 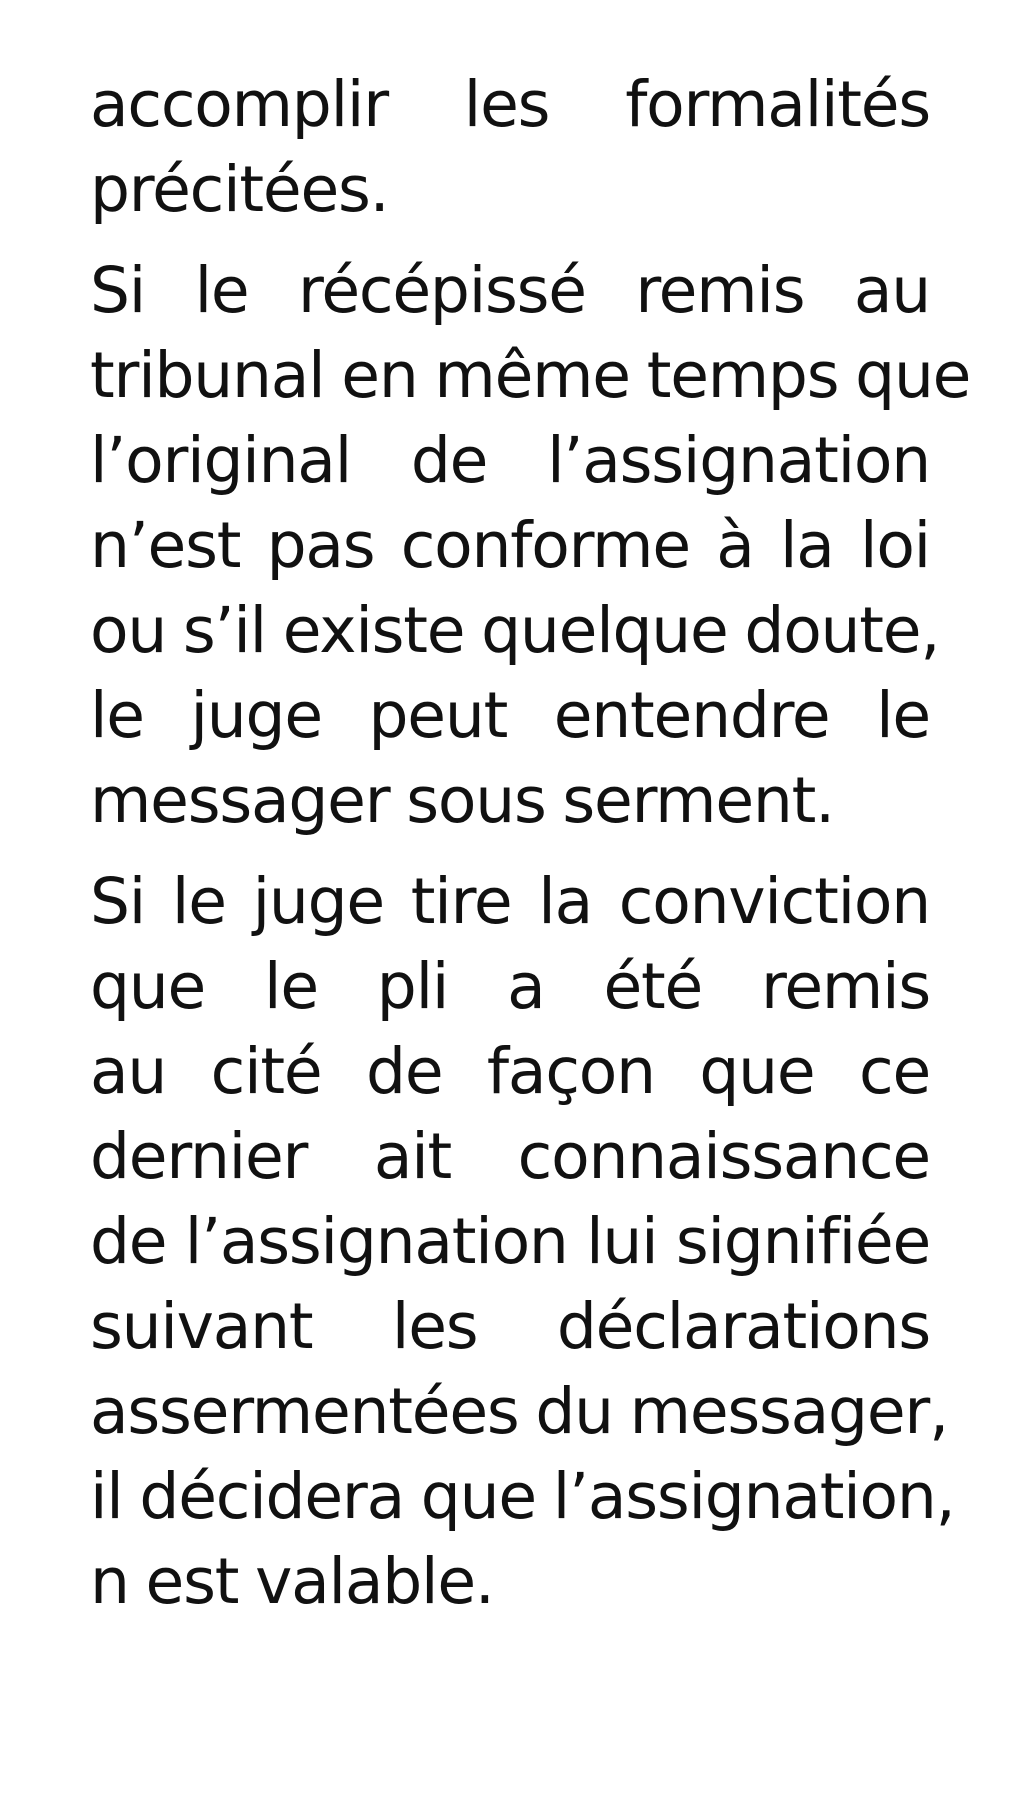 I want to click on text-line: l’original de l’assignation, so click(x=510, y=460).